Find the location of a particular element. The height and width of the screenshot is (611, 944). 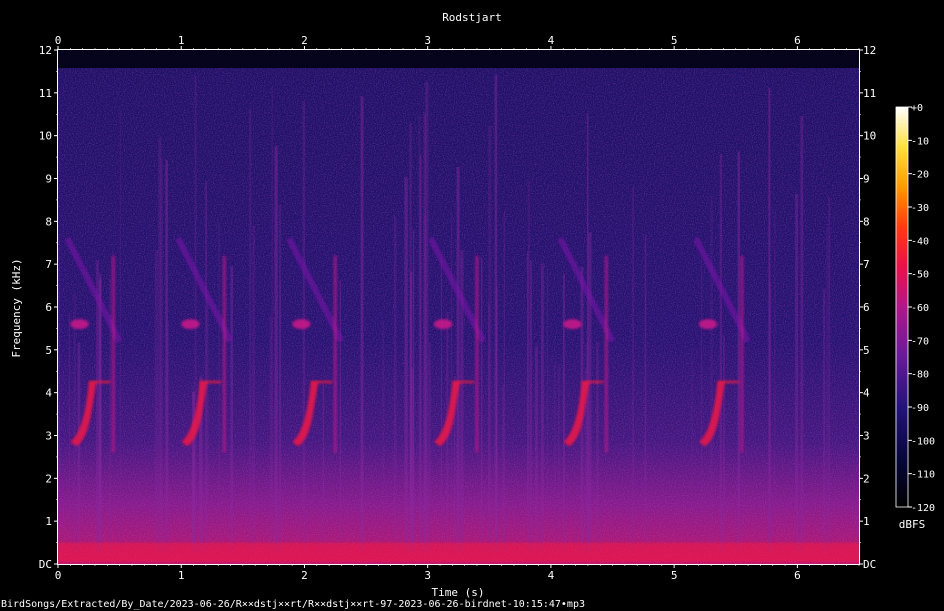

y-tick-label-left: 9 is located at coordinates (48, 179).